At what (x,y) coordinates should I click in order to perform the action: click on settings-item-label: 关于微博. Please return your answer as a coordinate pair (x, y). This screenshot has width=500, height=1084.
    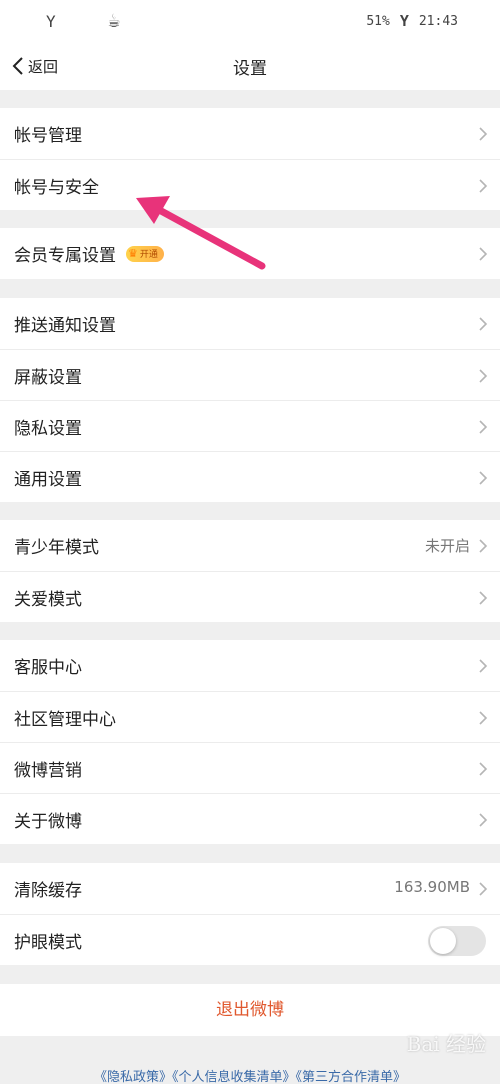
    Looking at the image, I should click on (48, 821).